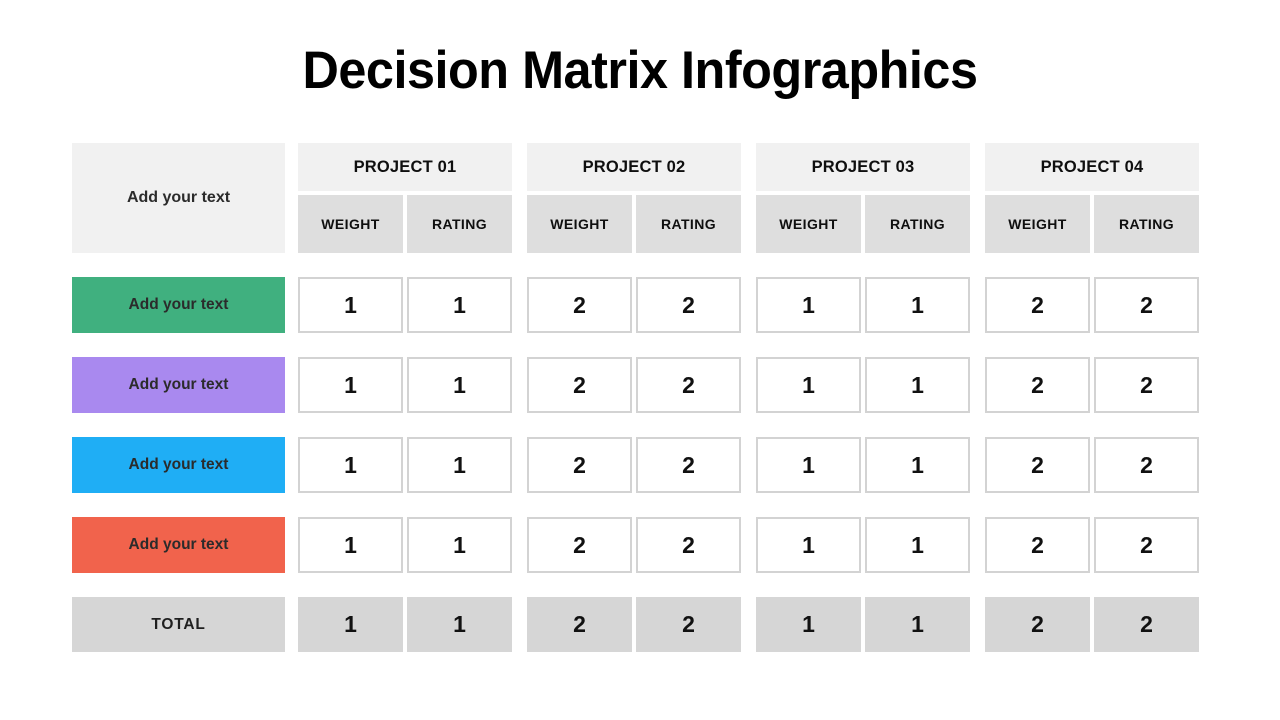 The height and width of the screenshot is (720, 1280). What do you see at coordinates (1037, 465) in the screenshot?
I see `cell-r3-c7: 2` at bounding box center [1037, 465].